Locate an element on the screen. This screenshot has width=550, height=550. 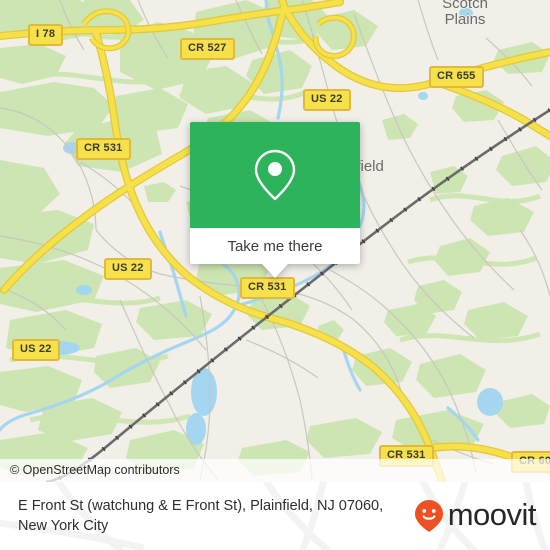
moovit-logo: moovit is located at coordinates (475, 515).